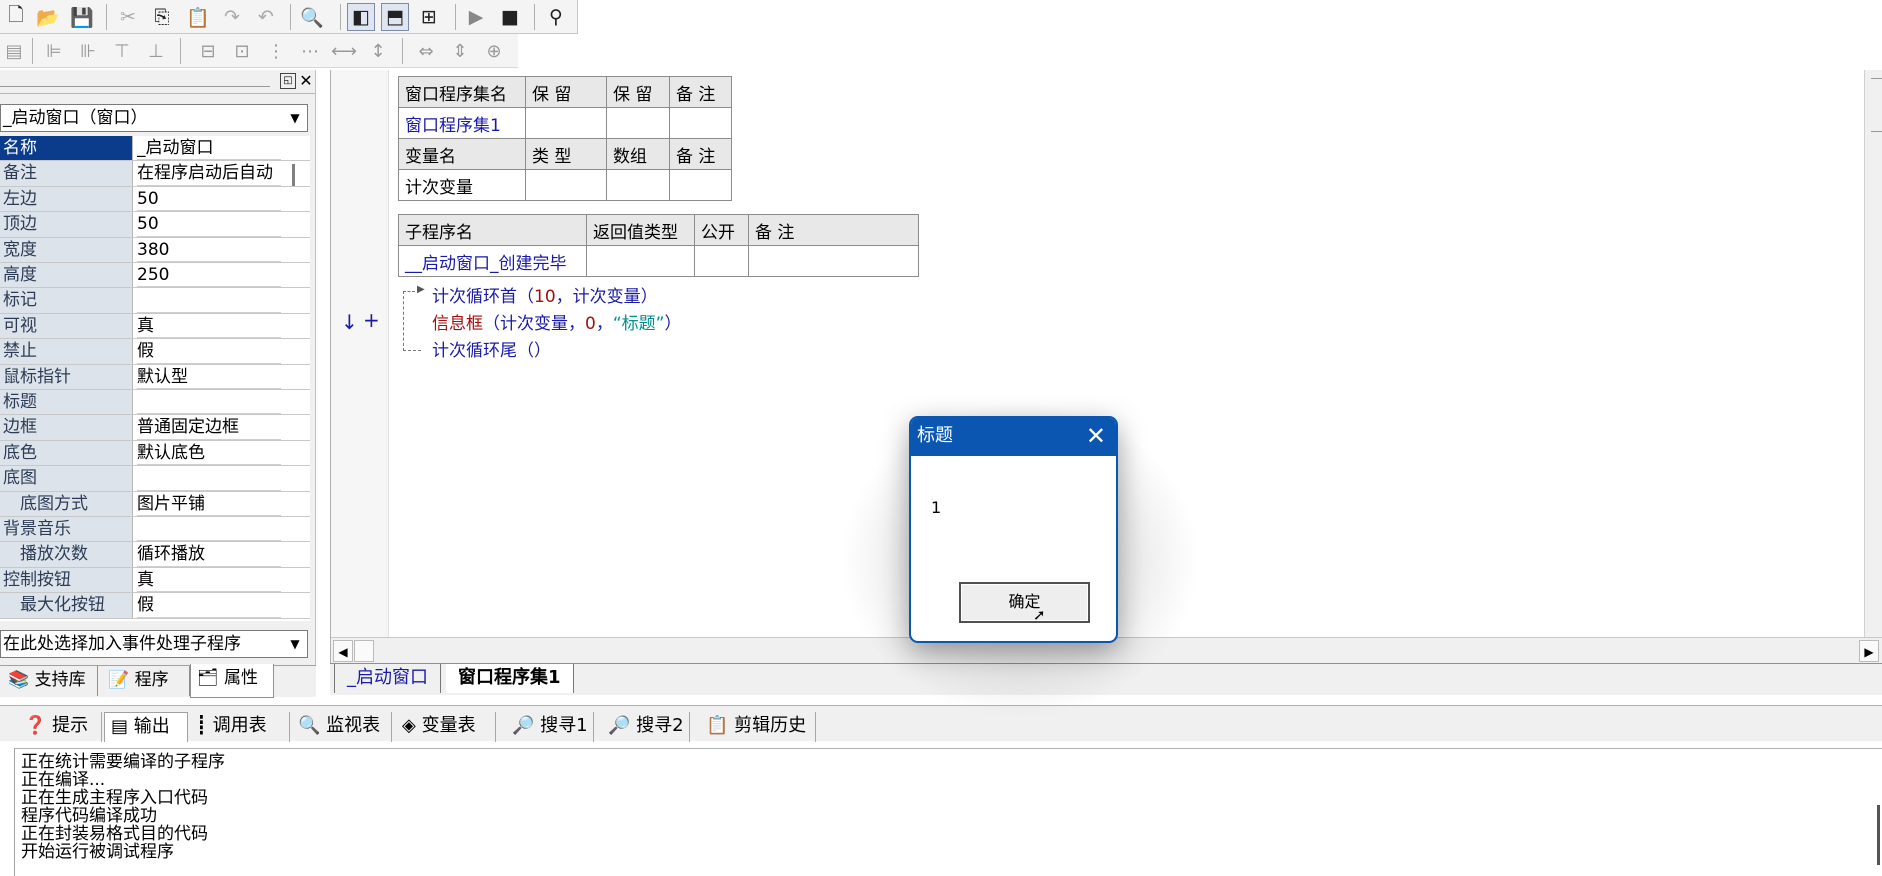  I want to click on property-row: 可视真, so click(155, 326).